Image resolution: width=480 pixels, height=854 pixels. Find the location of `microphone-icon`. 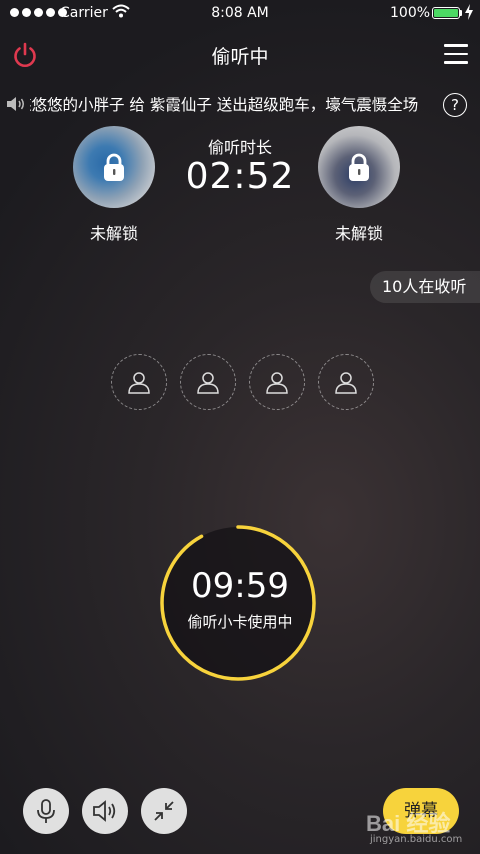

microphone-icon is located at coordinates (46, 811).